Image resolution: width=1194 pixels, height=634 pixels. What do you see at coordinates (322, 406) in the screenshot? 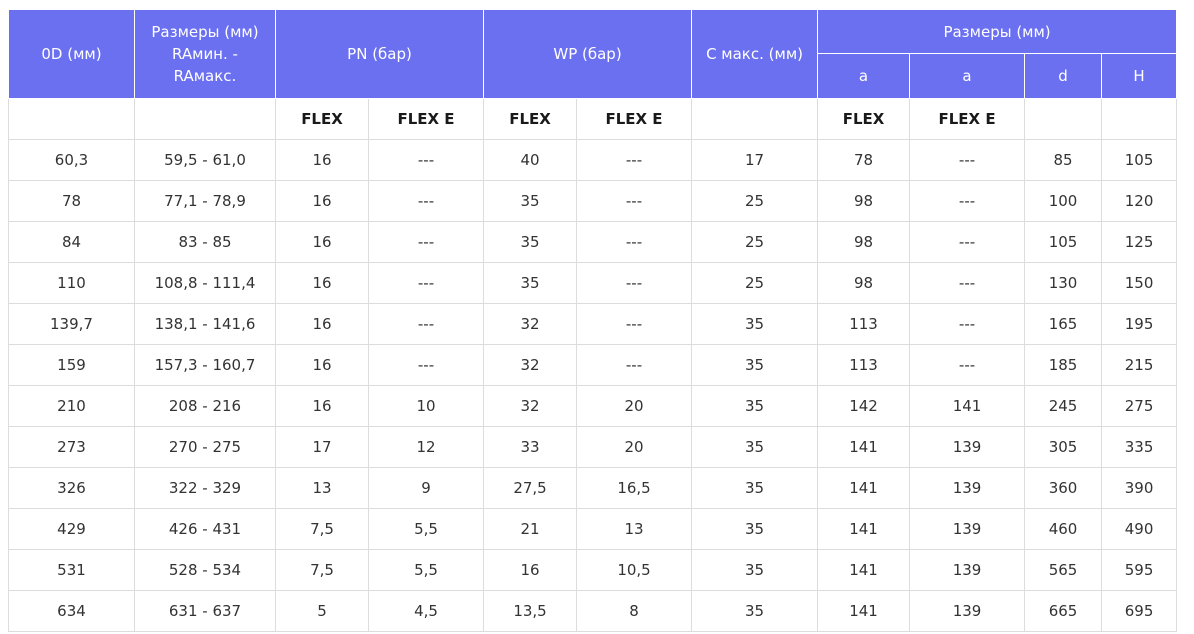
I see `cell-pn-flex: 16` at bounding box center [322, 406].